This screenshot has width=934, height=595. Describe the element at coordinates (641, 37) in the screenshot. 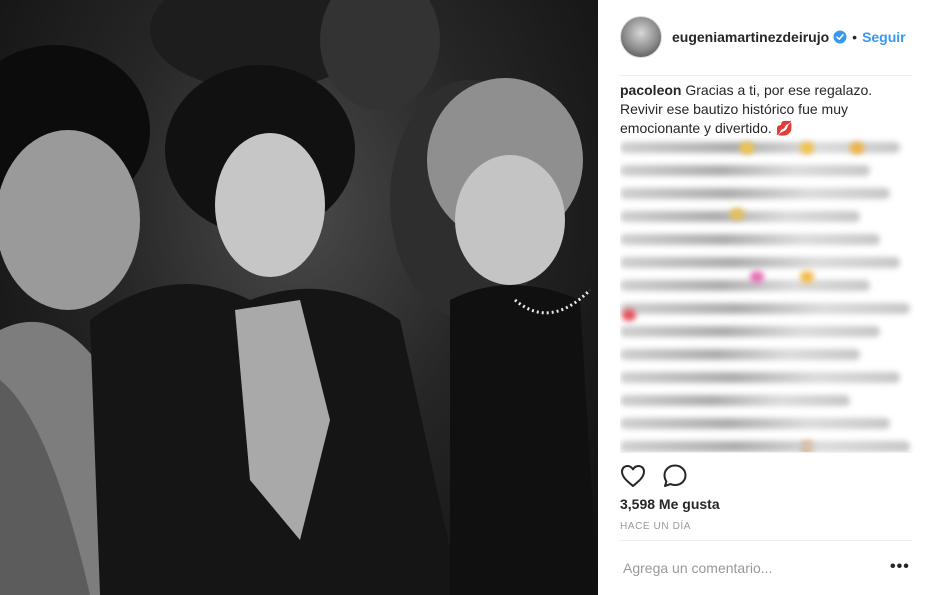

I see `avatar` at that location.